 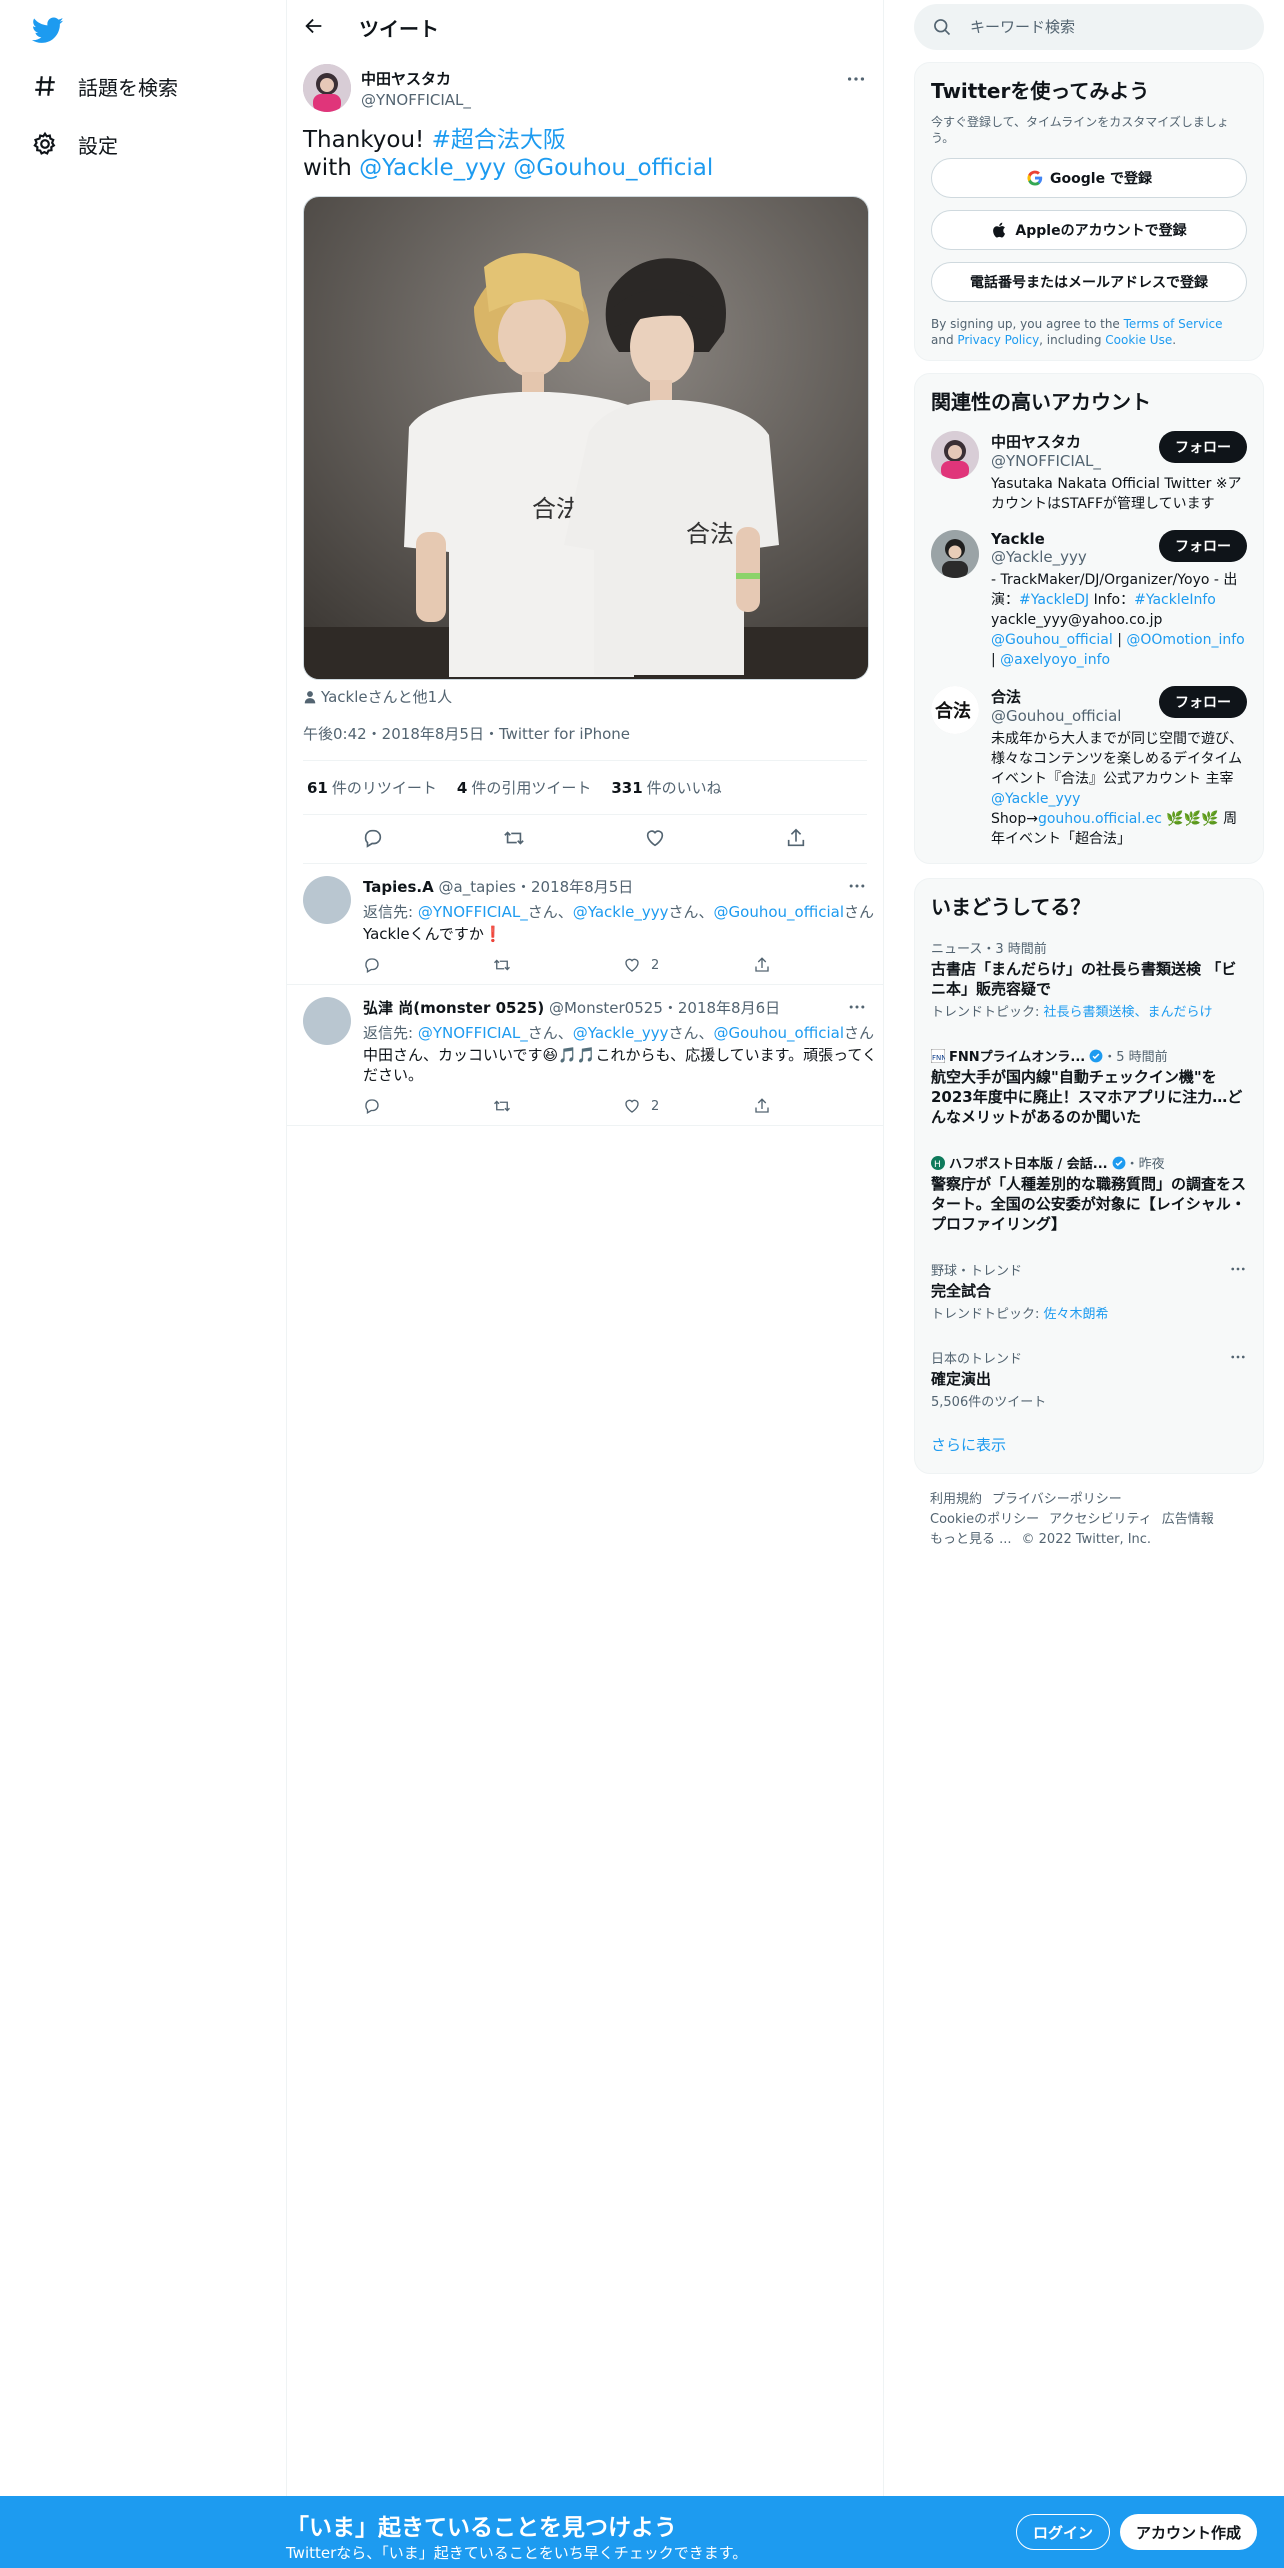 I want to click on tagged-users: Yackleさんと他1人, so click(x=585, y=696).